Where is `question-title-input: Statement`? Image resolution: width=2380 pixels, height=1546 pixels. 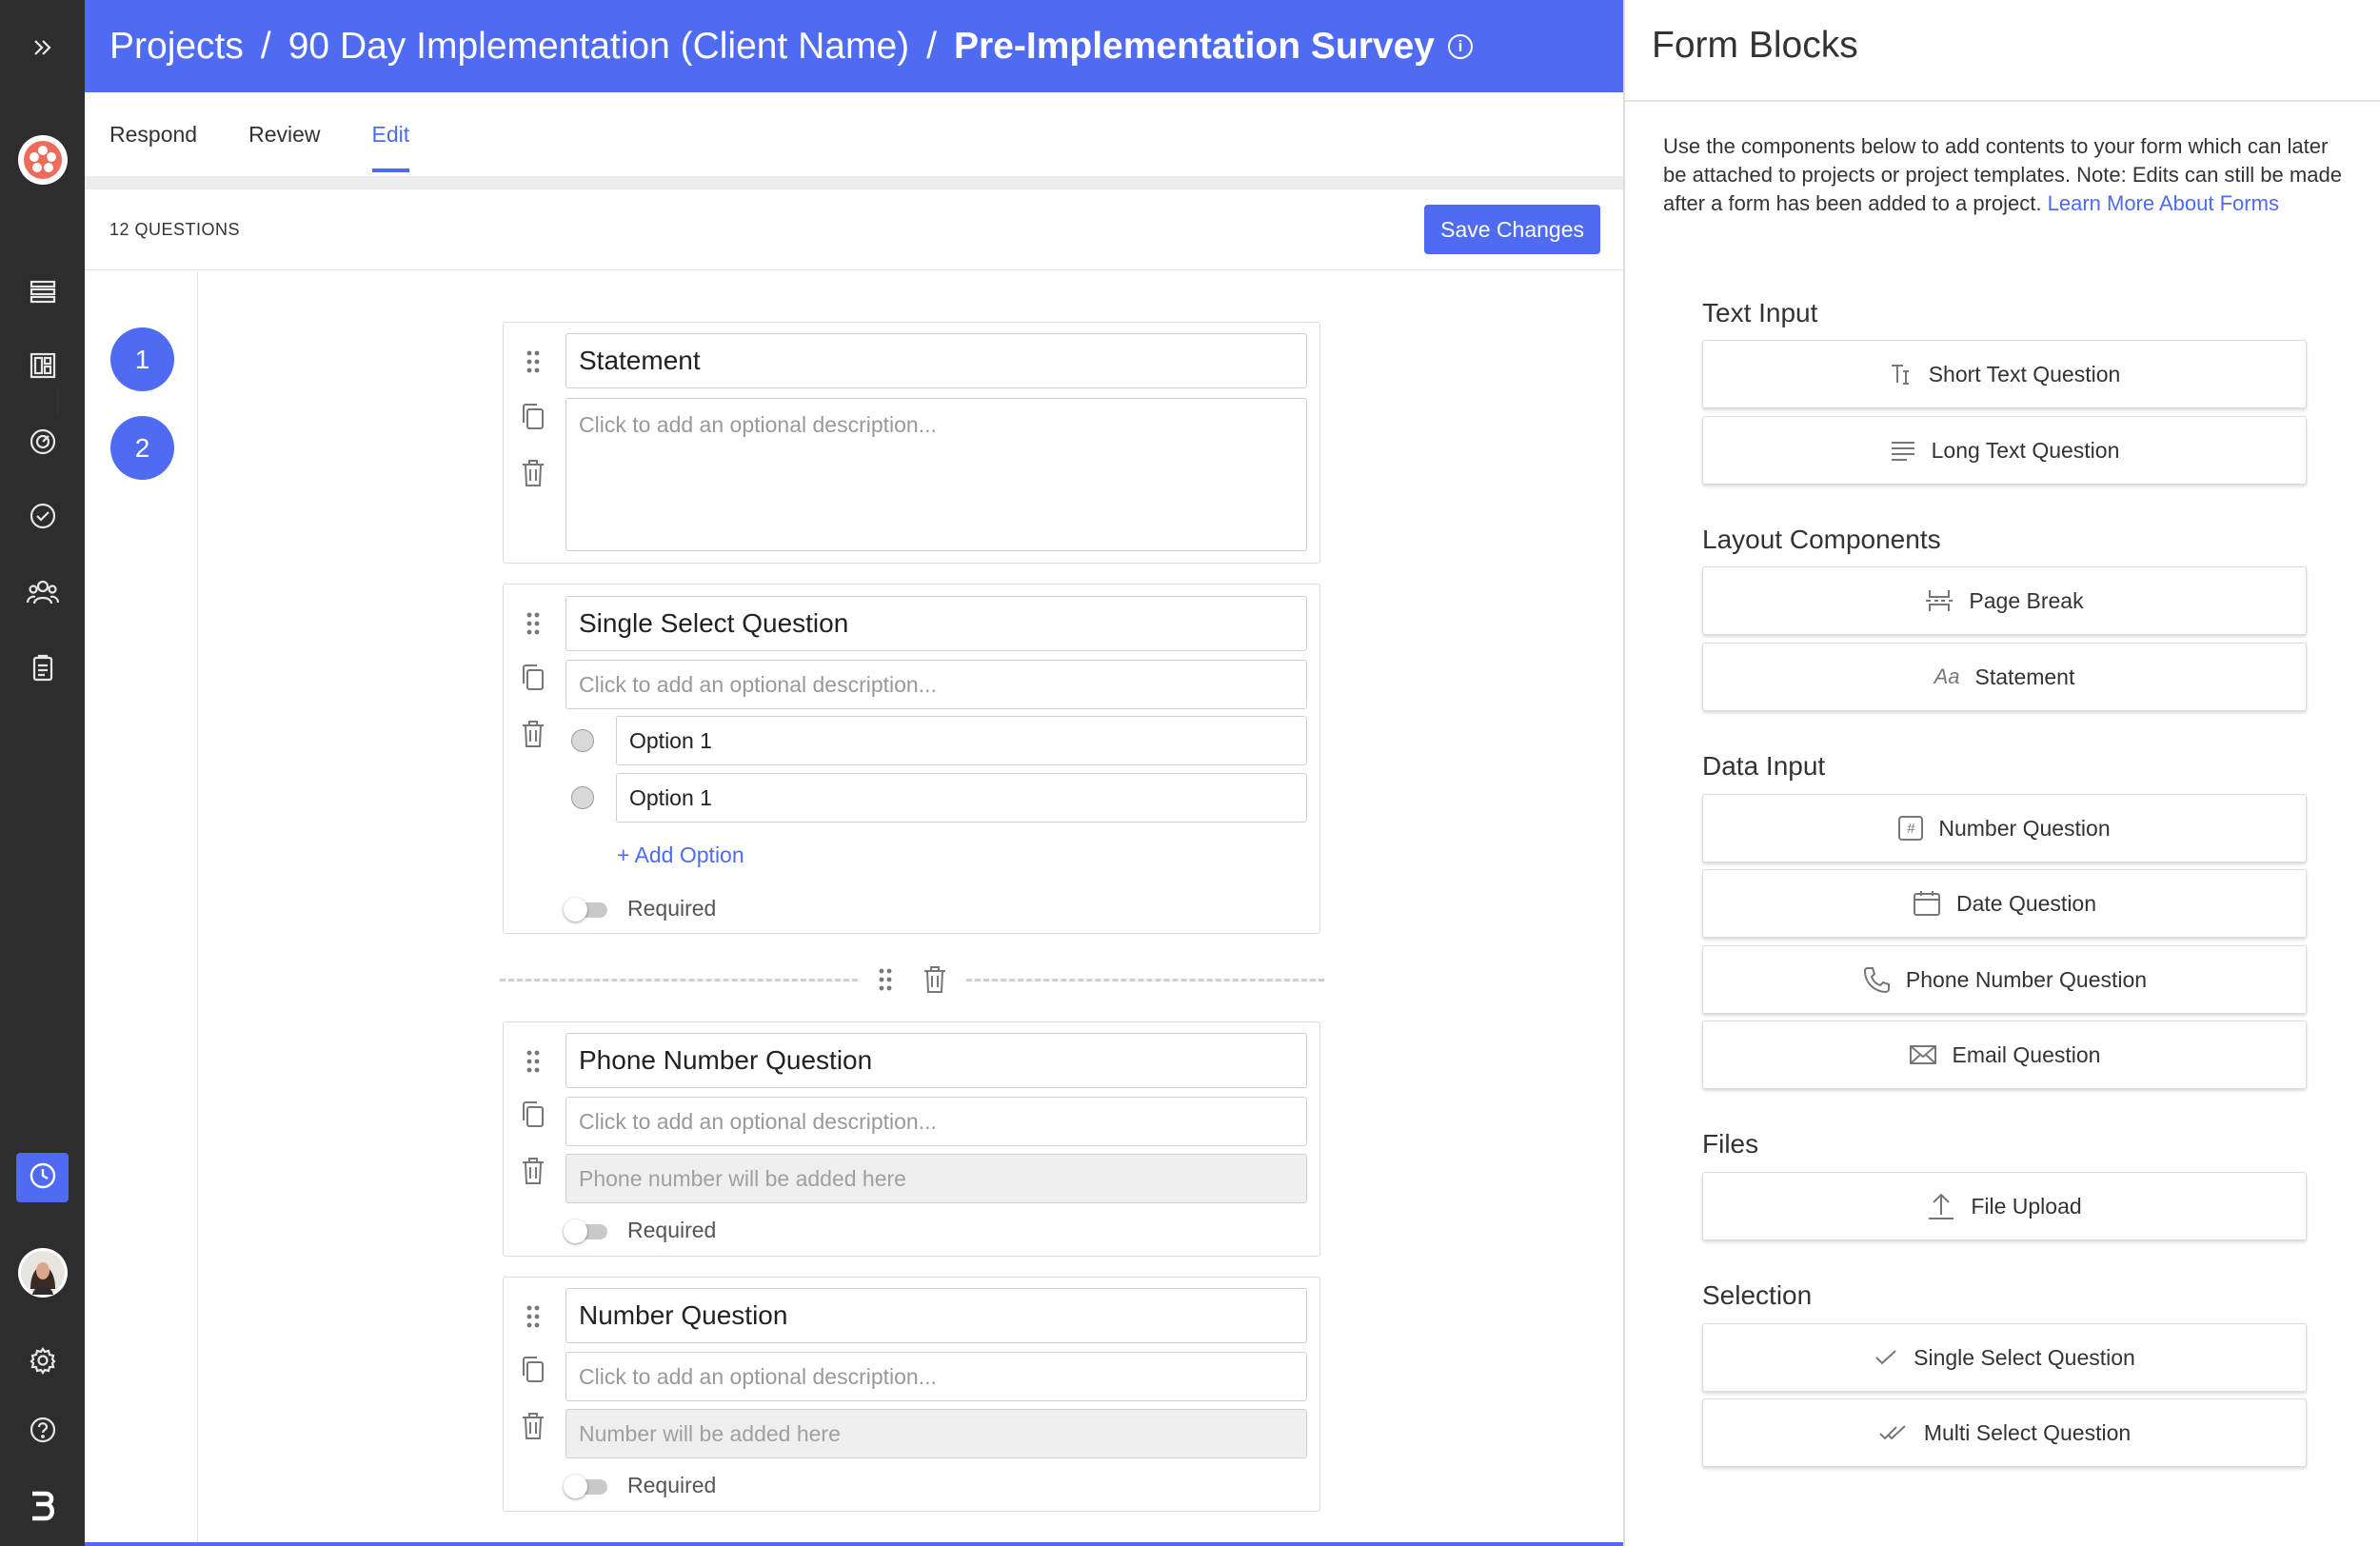 question-title-input: Statement is located at coordinates (936, 360).